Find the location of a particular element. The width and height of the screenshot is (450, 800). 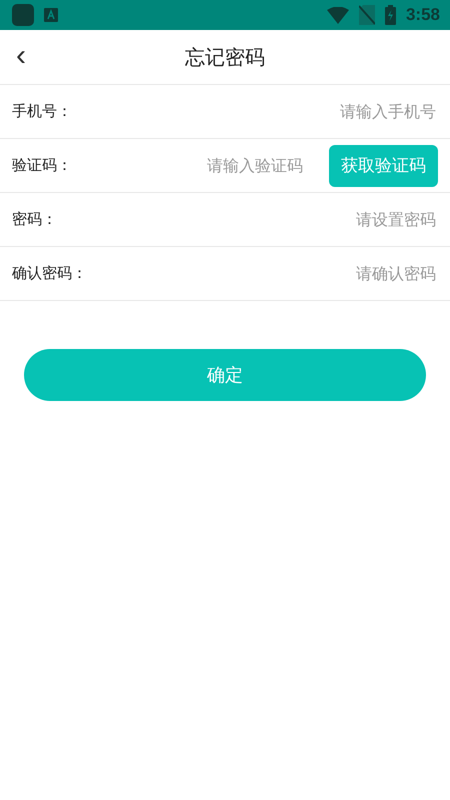

status-time: 3:58 is located at coordinates (423, 15).